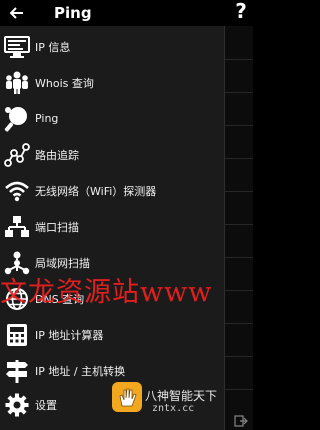  What do you see at coordinates (112, 334) in the screenshot?
I see `drawer-item-ip-calculator: IP 地址计算器` at bounding box center [112, 334].